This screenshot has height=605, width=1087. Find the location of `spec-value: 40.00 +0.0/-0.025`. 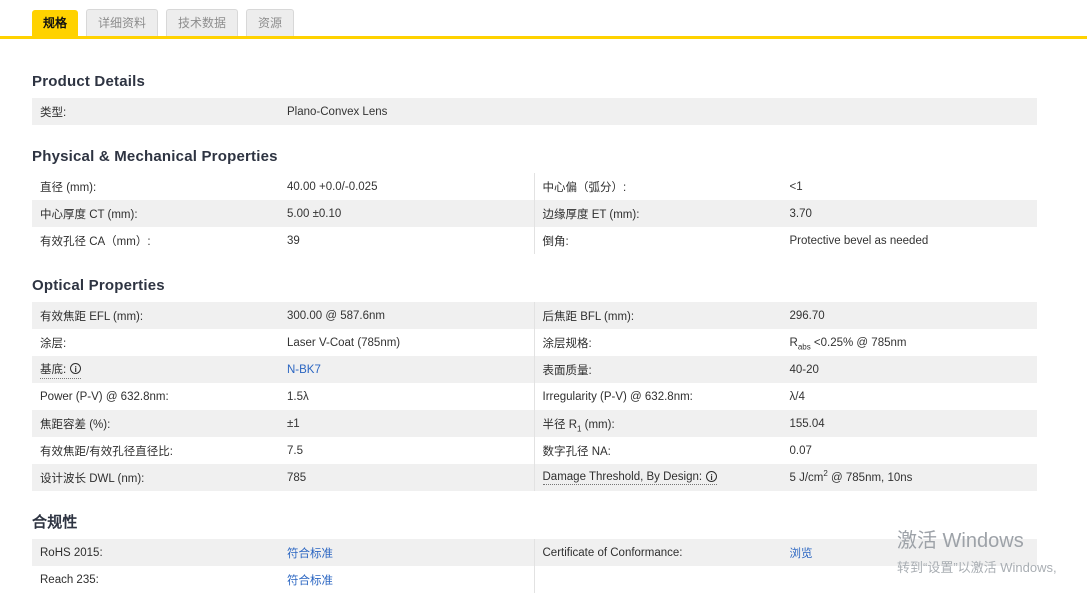

spec-value: 40.00 +0.0/-0.025 is located at coordinates (332, 186).